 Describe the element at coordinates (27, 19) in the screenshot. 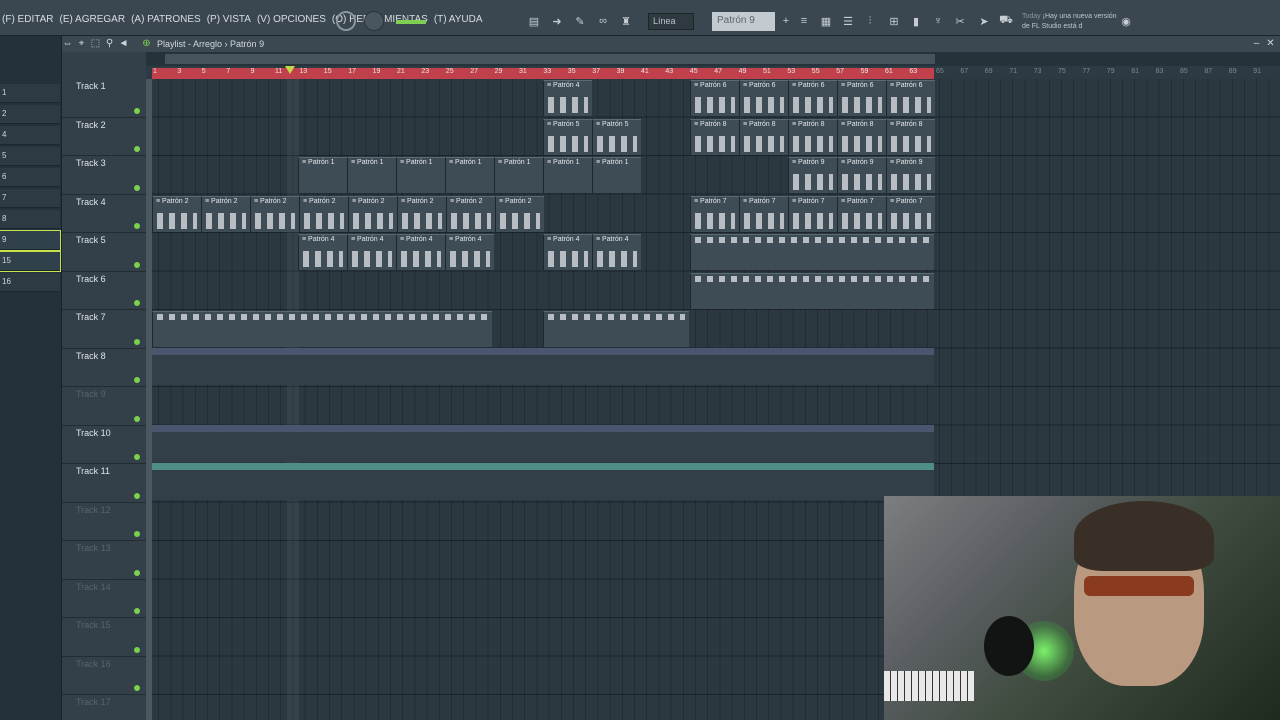

I see `menu-editar: (F) EDITAR` at that location.